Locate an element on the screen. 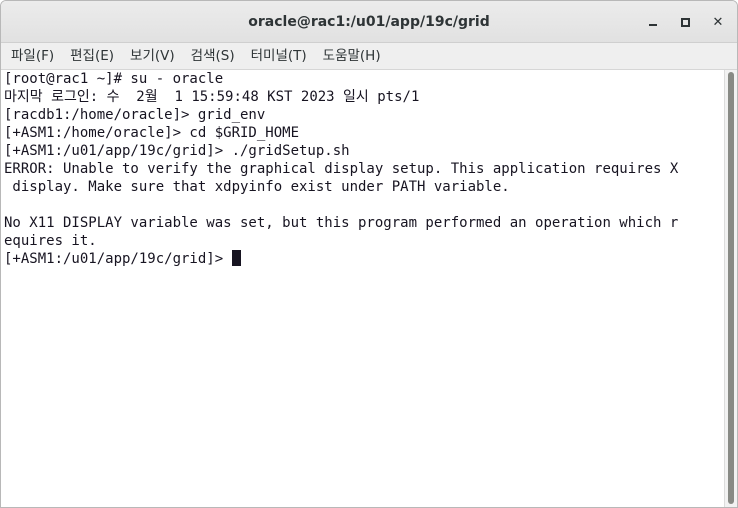  maximize-icon is located at coordinates (685, 22).